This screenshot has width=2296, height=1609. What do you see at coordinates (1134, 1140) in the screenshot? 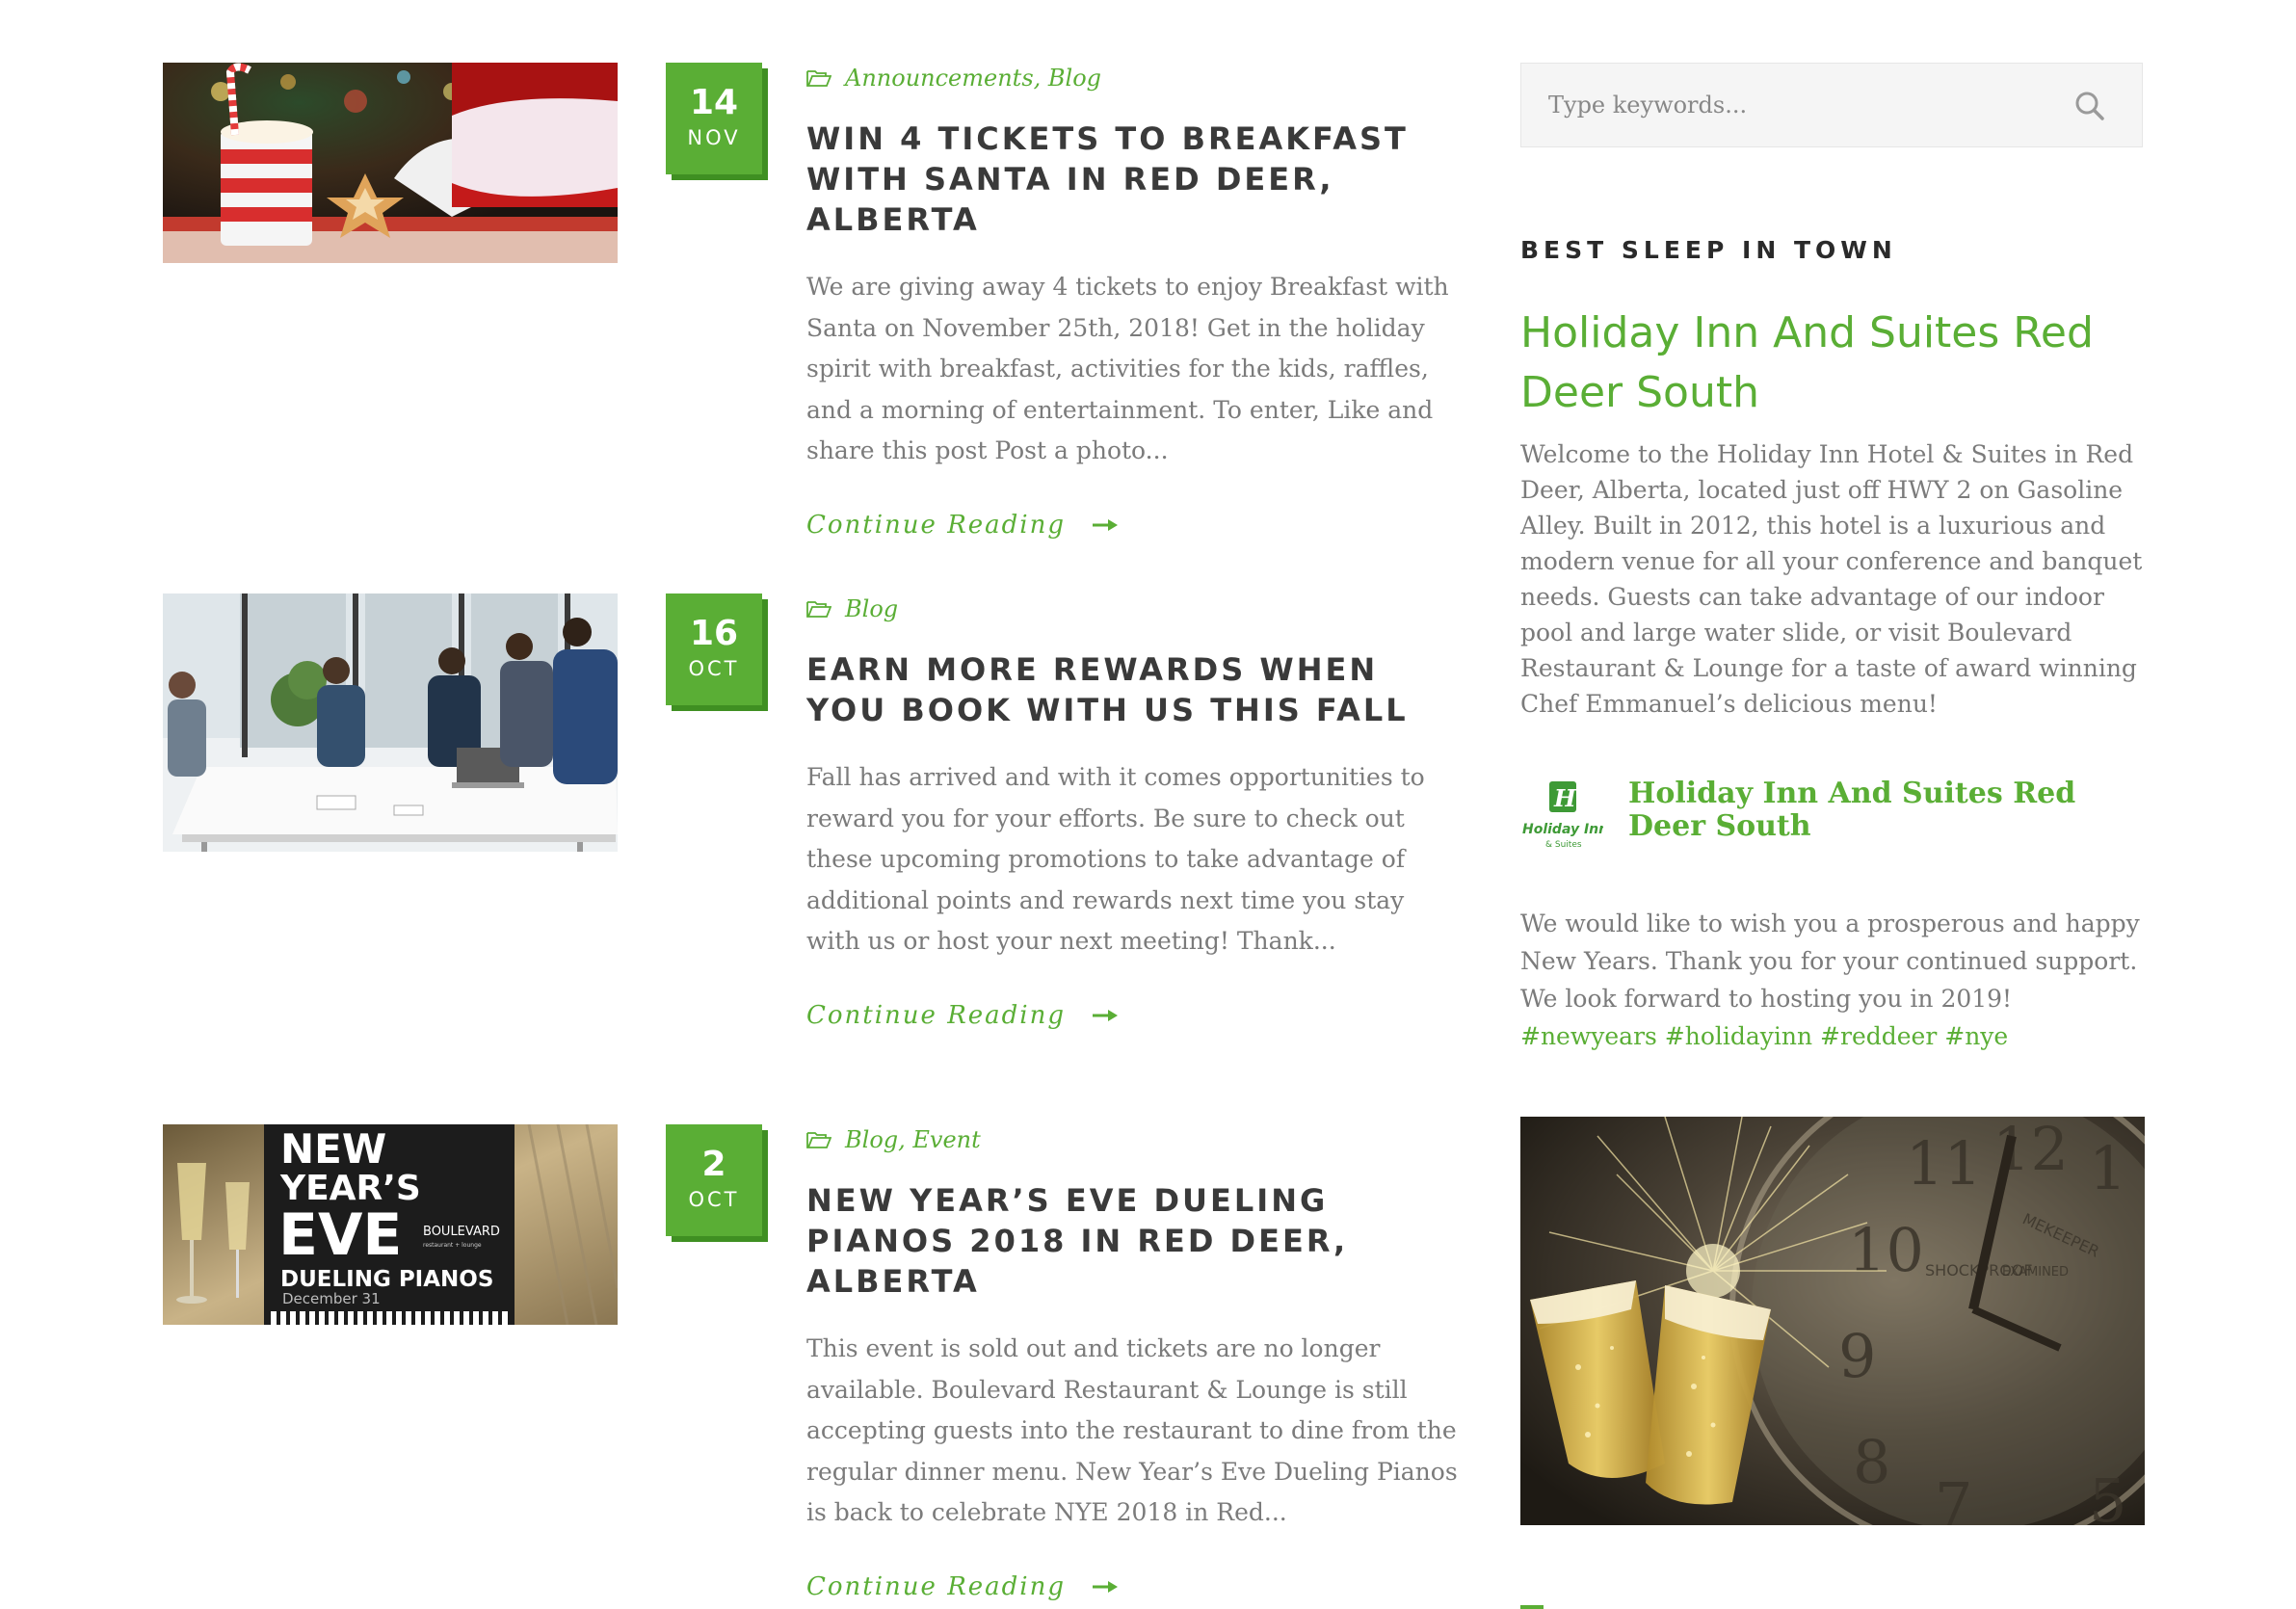
I see `post-categories: Blog, Event` at bounding box center [1134, 1140].